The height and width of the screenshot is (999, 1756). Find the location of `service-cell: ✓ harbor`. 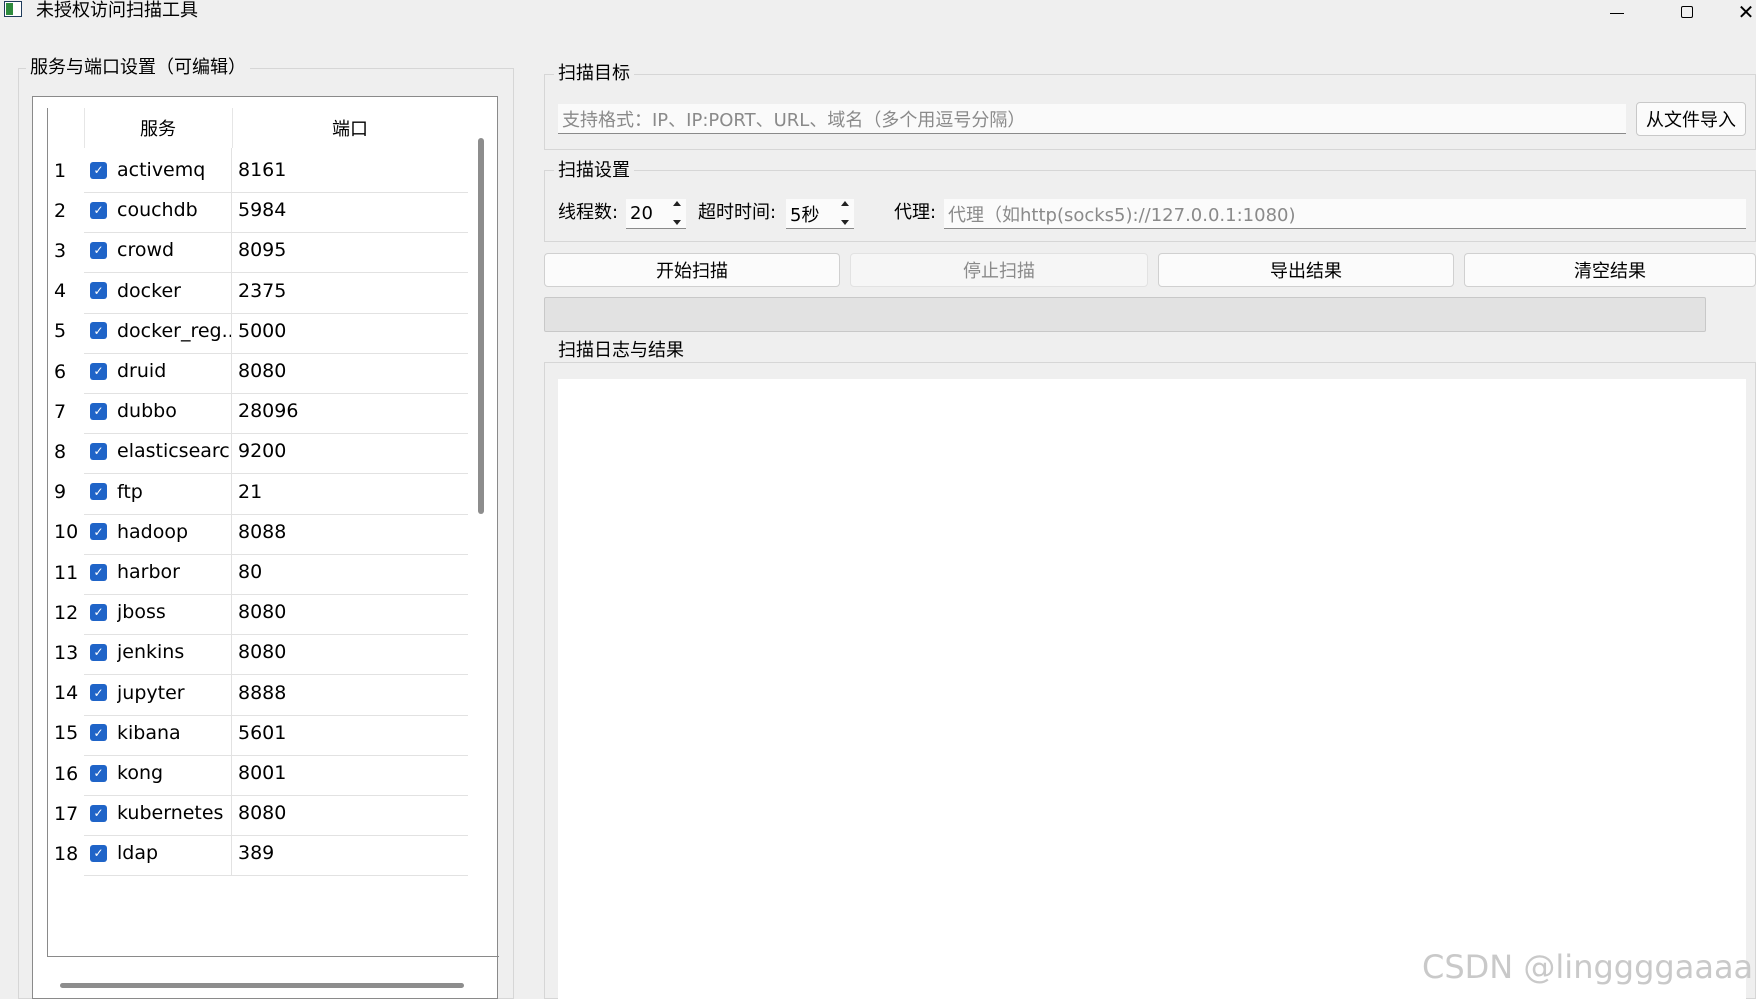

service-cell: ✓ harbor is located at coordinates (158, 572).